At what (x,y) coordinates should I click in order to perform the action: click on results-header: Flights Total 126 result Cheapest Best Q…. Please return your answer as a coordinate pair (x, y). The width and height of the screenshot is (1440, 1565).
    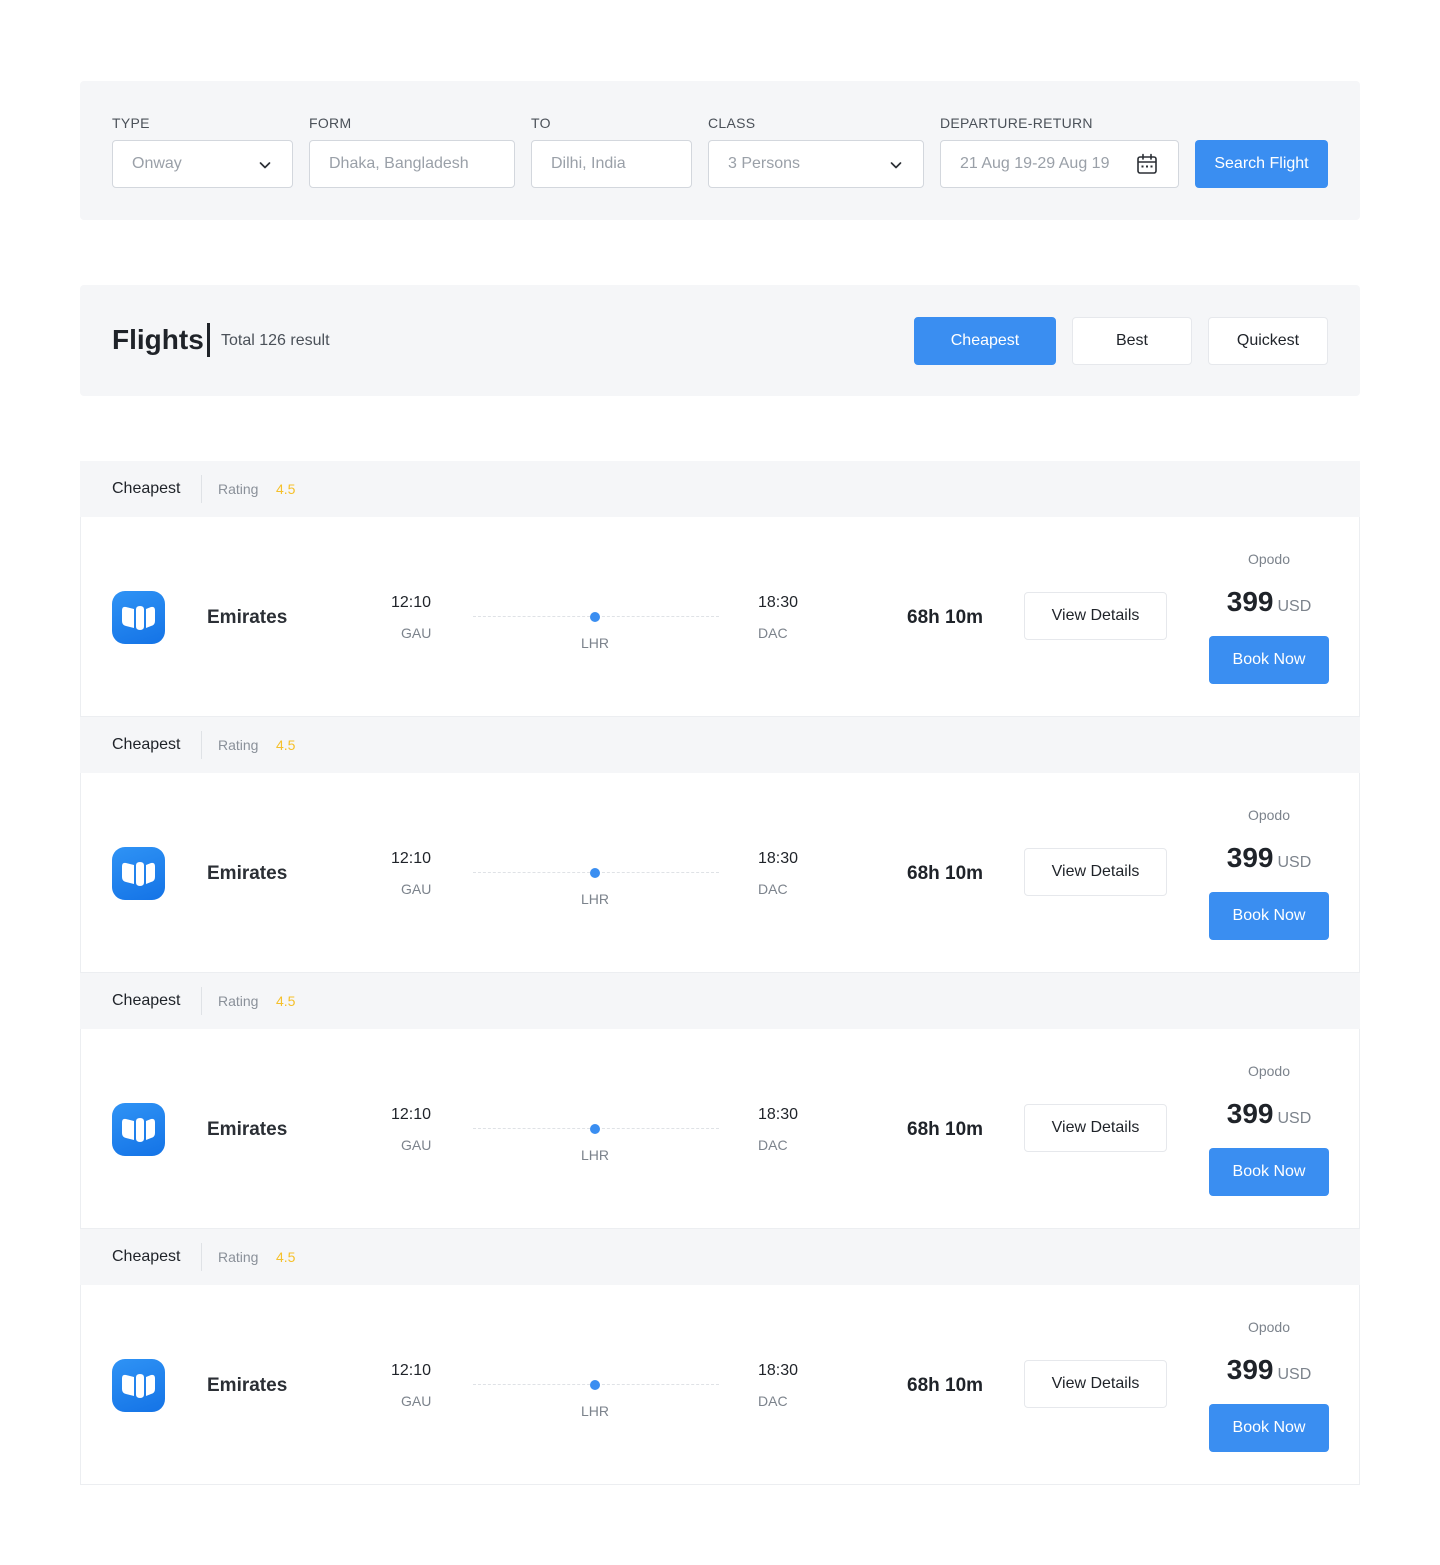
    Looking at the image, I should click on (720, 340).